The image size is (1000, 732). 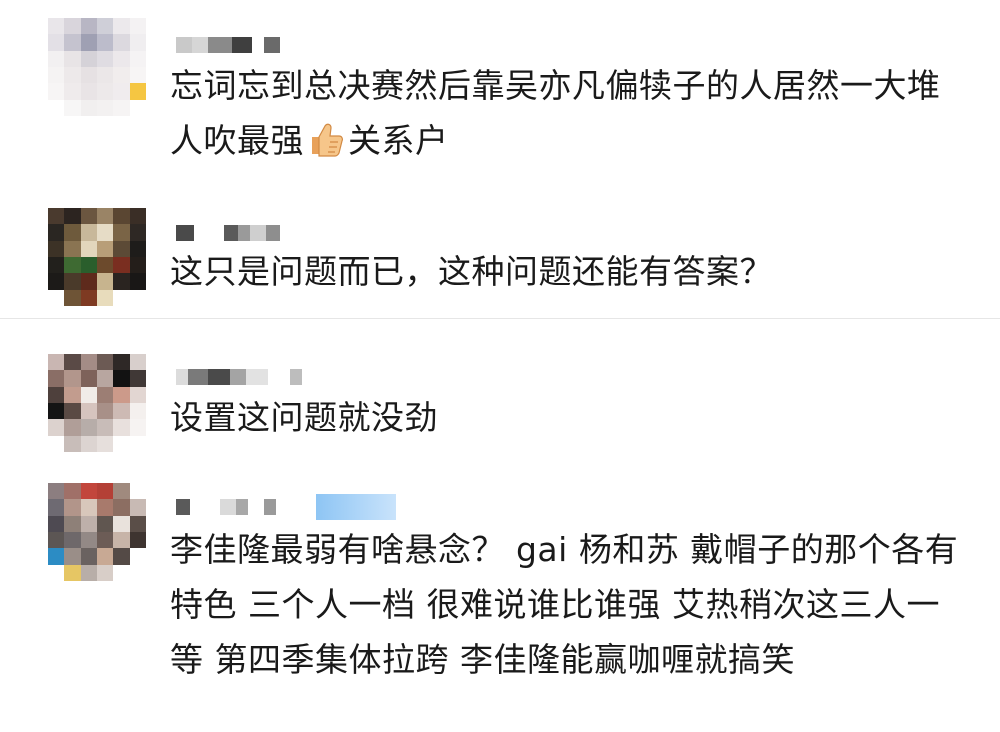 I want to click on comment-text: 设置这问题就没劲, so click(x=304, y=417).